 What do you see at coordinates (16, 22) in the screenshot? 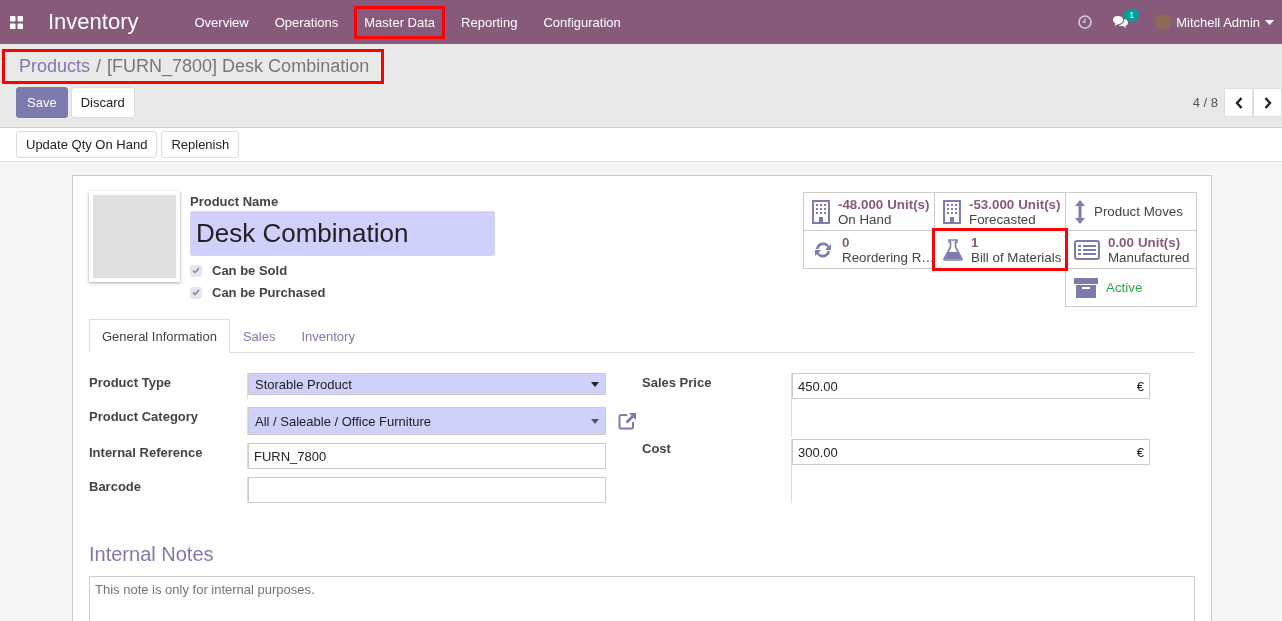
I see `apps-menu-icon` at bounding box center [16, 22].